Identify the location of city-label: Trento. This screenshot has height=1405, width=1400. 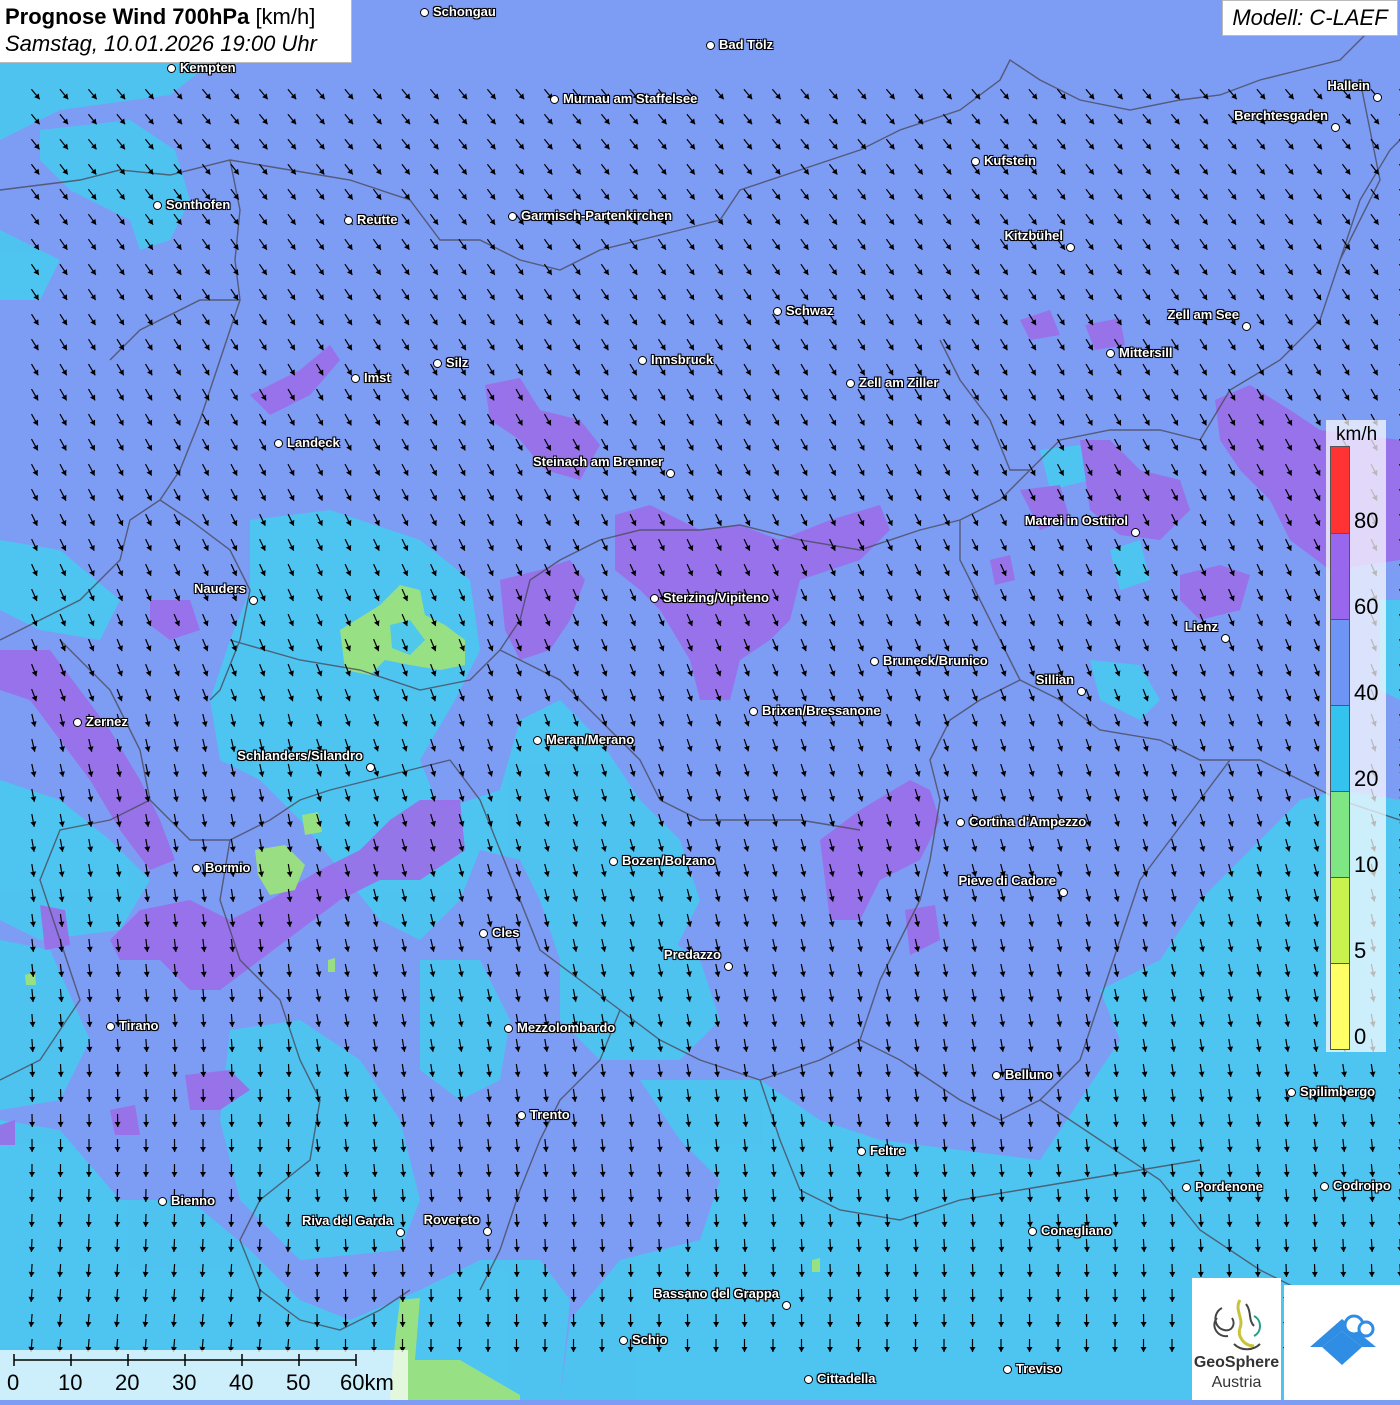
(550, 1114).